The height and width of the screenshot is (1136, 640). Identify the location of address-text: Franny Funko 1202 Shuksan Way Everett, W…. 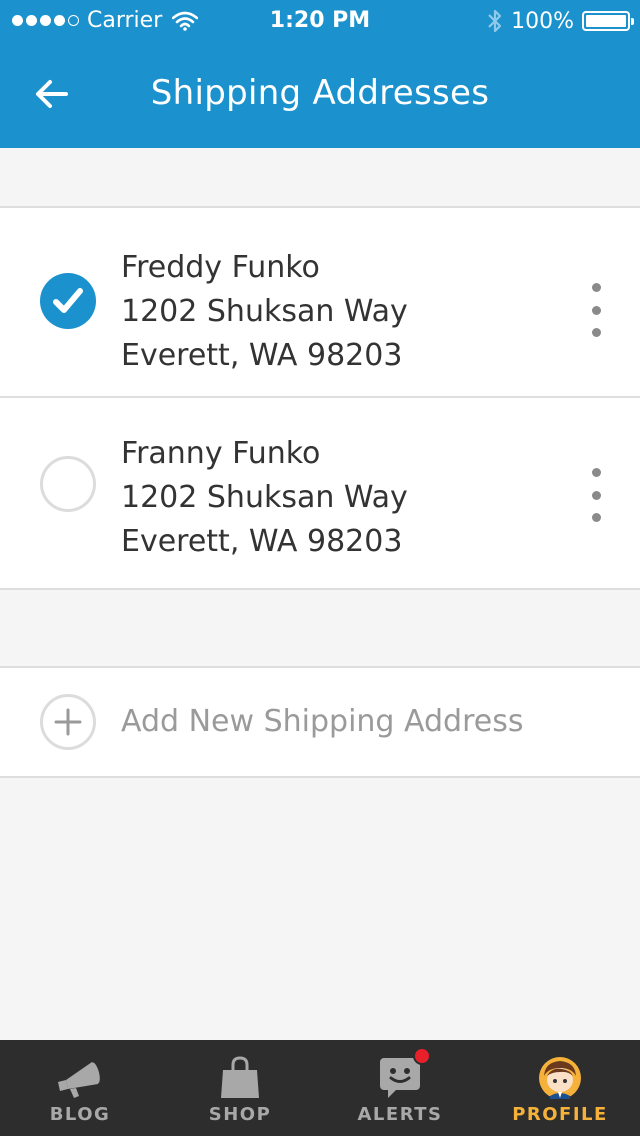
(264, 498).